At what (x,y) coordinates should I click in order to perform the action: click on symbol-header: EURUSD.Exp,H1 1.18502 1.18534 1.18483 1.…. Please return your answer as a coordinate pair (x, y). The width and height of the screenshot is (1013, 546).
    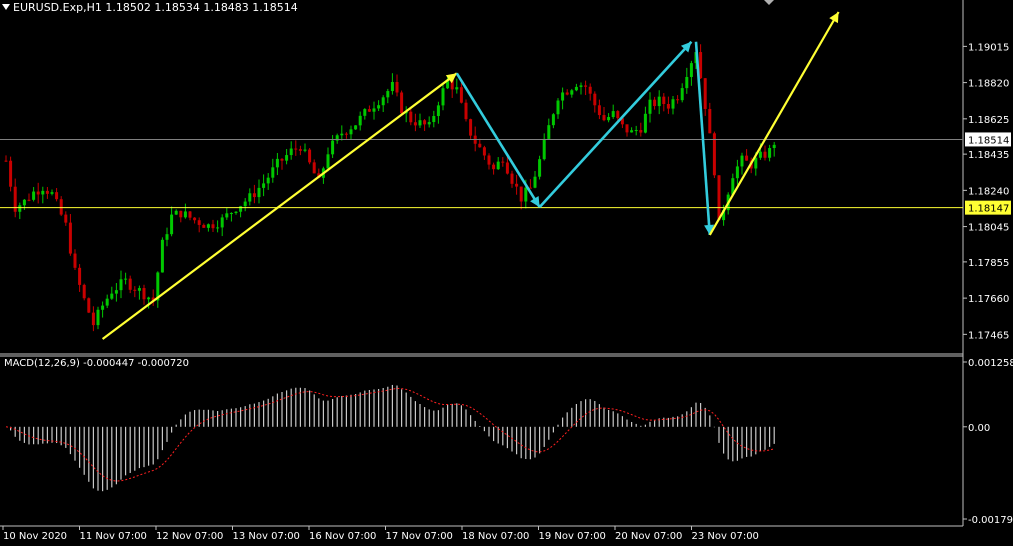
    Looking at the image, I should click on (150, 7).